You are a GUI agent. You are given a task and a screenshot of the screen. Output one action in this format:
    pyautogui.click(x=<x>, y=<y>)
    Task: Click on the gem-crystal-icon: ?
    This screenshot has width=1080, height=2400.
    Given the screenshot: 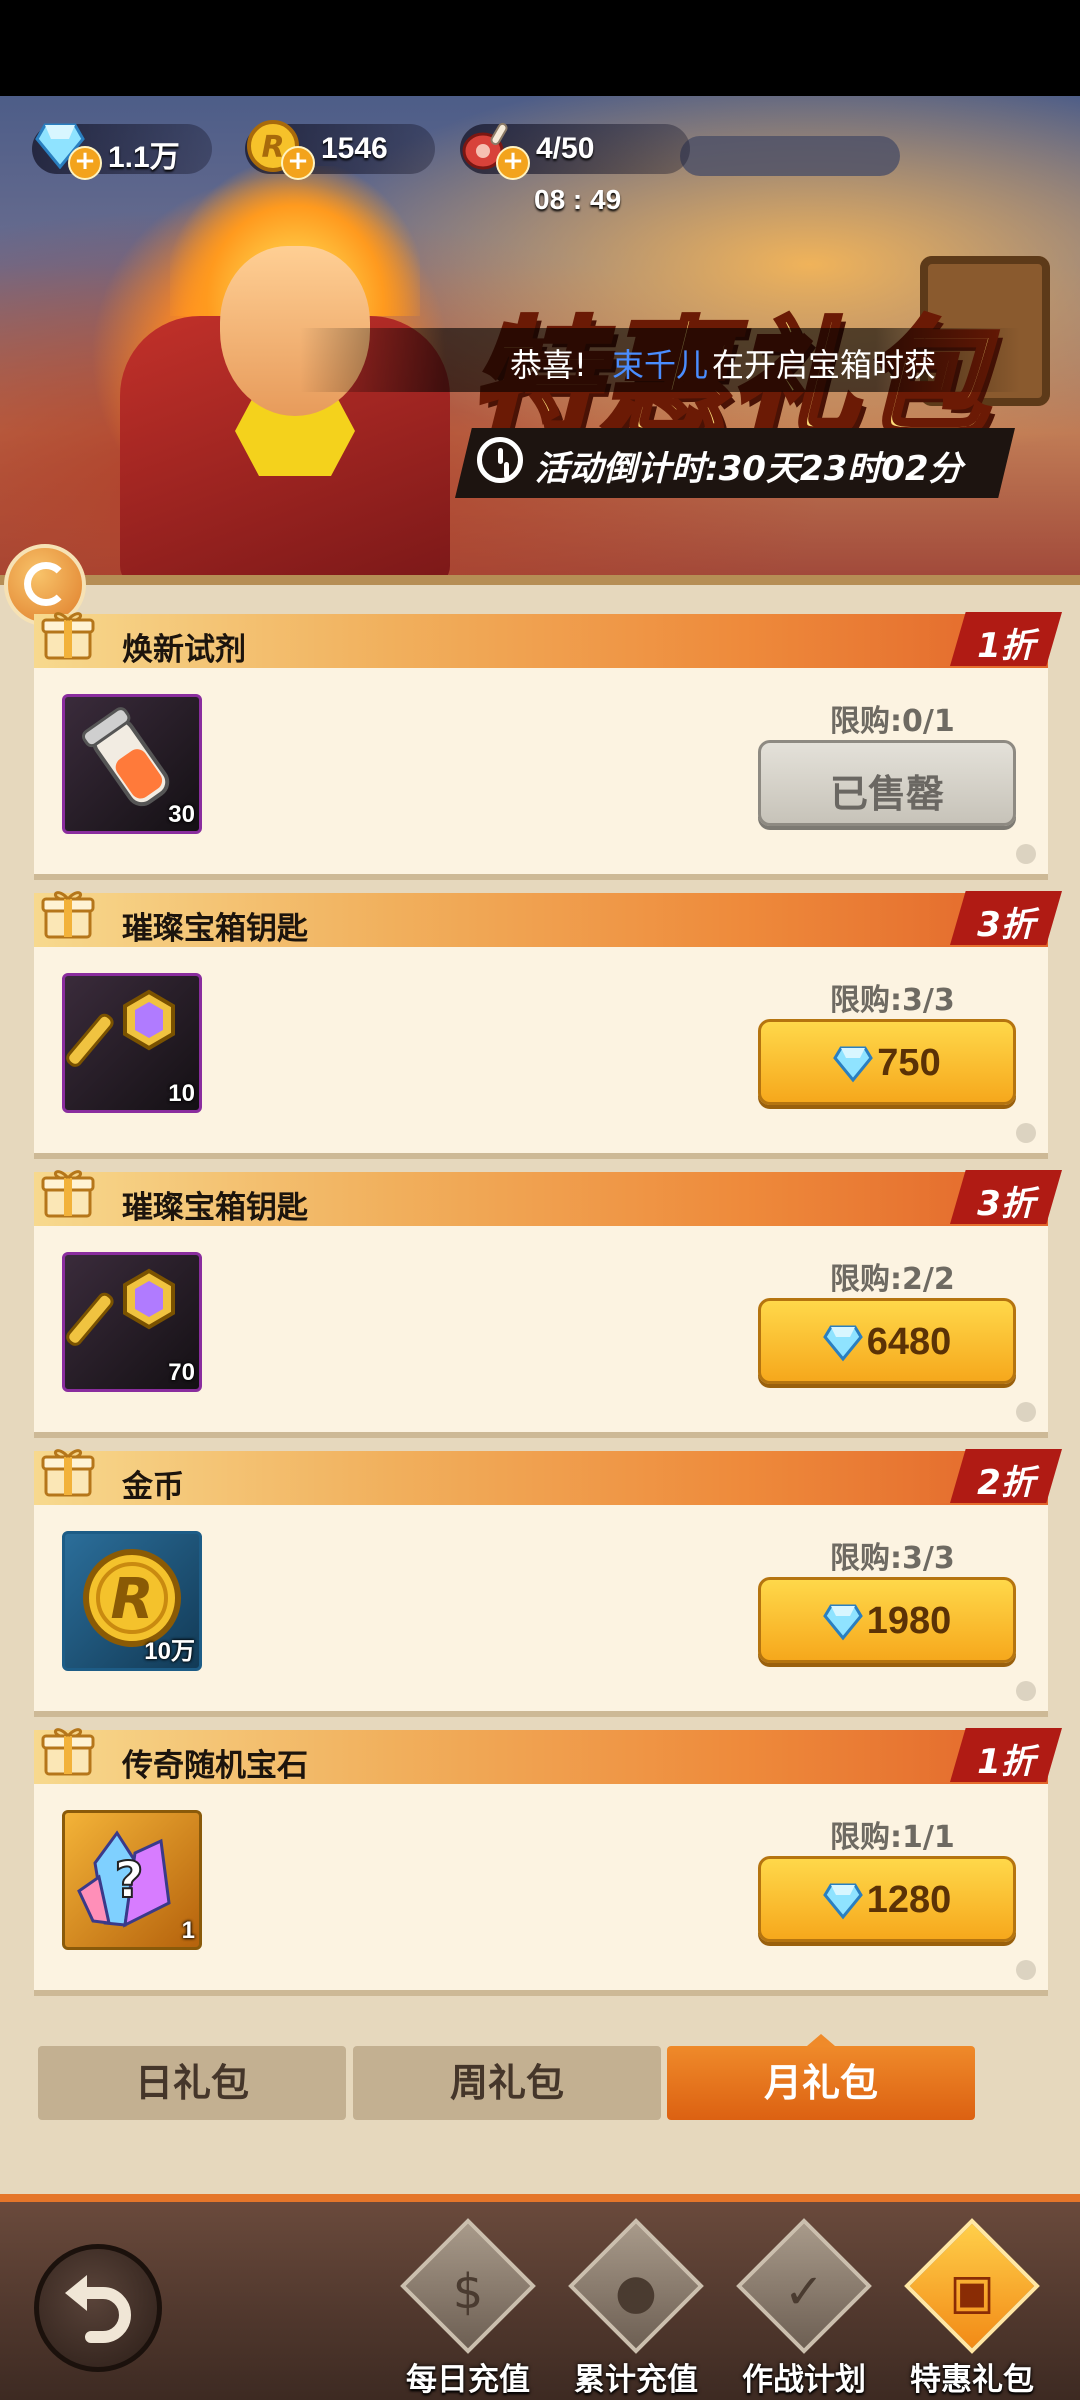 What is the action you would take?
    pyautogui.click(x=132, y=1888)
    